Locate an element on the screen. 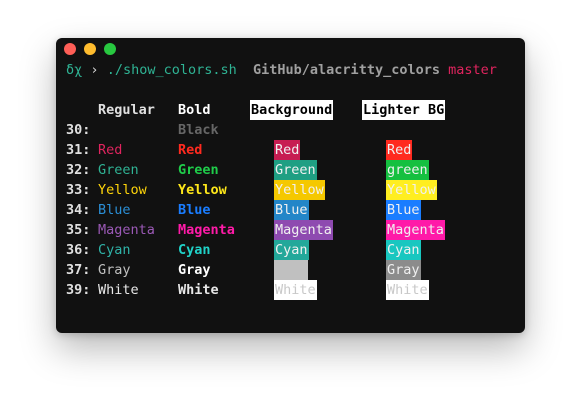  background-color-swatch: Red is located at coordinates (287, 150).